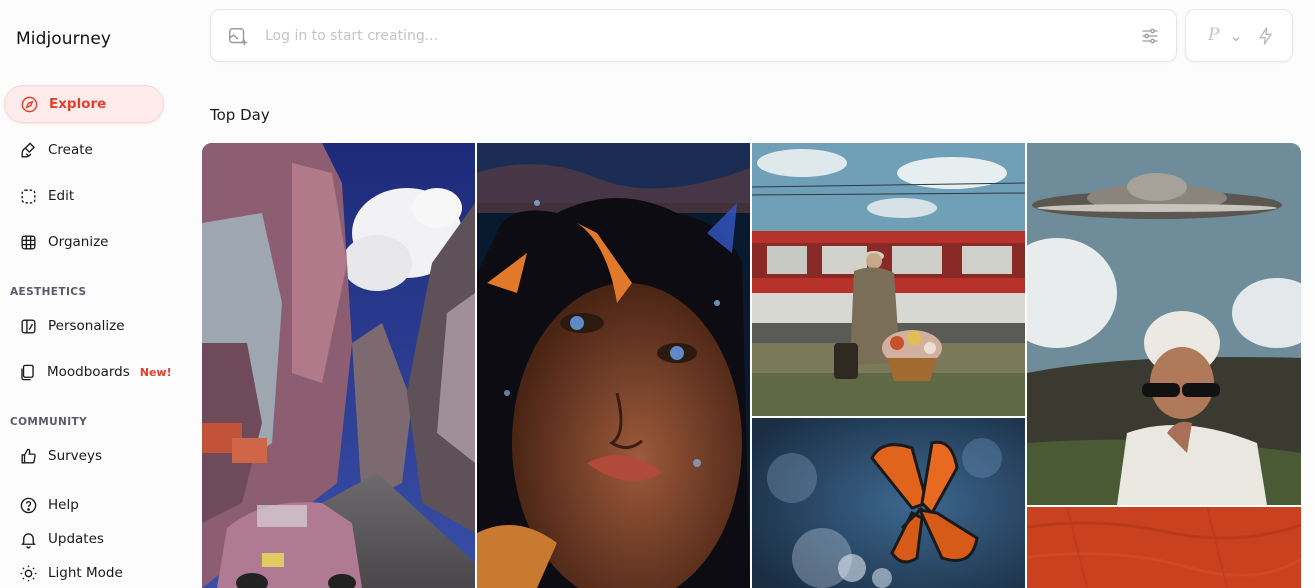  I want to click on edit-frame-icon, so click(28, 196).